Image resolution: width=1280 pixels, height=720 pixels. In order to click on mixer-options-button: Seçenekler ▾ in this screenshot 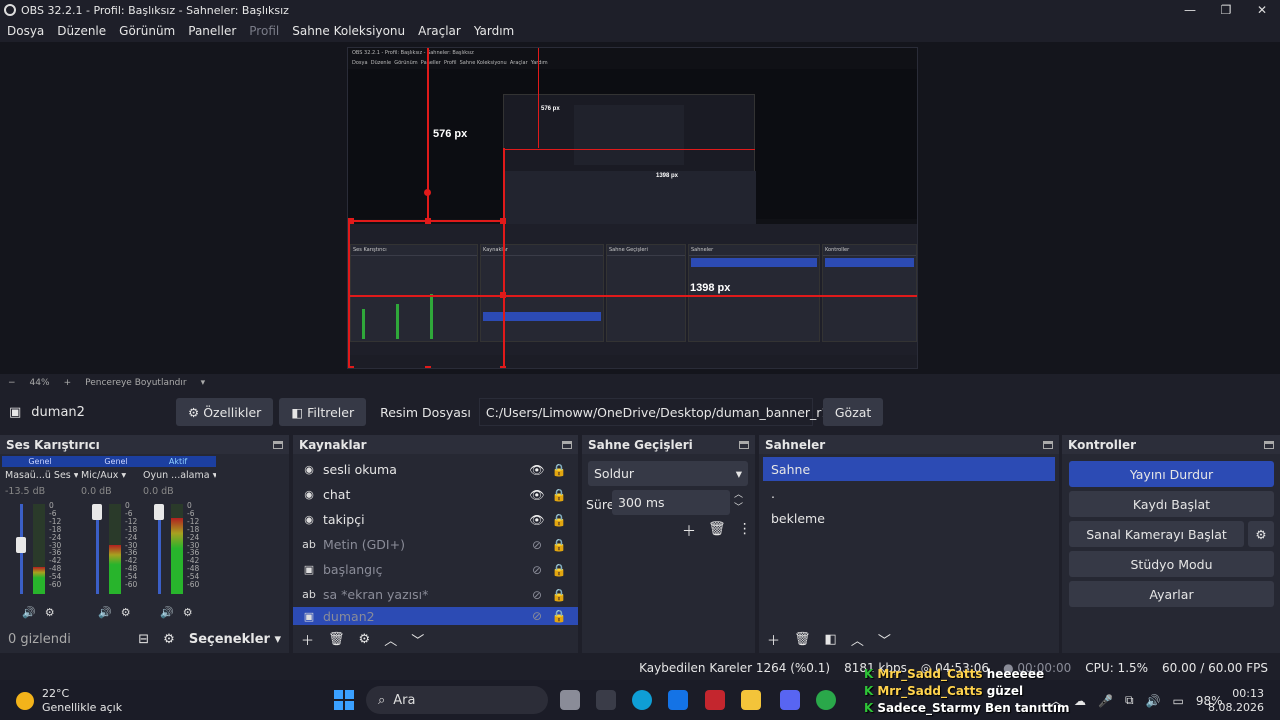, I will do `click(235, 639)`.